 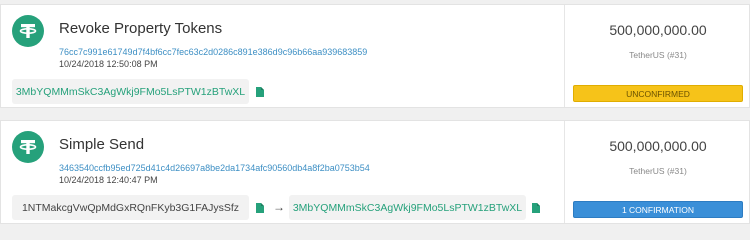 What do you see at coordinates (407, 207) in the screenshot?
I see `to-address-link: 3MbYQMMmSkC3AgWkj9FMo5LsPTW1zBTwXL` at bounding box center [407, 207].